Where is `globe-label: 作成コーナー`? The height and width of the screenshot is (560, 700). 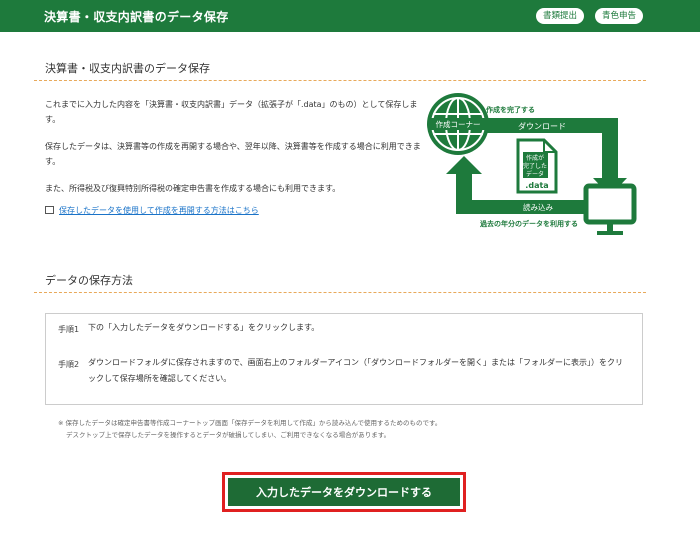
globe-label: 作成コーナー is located at coordinates (458, 124).